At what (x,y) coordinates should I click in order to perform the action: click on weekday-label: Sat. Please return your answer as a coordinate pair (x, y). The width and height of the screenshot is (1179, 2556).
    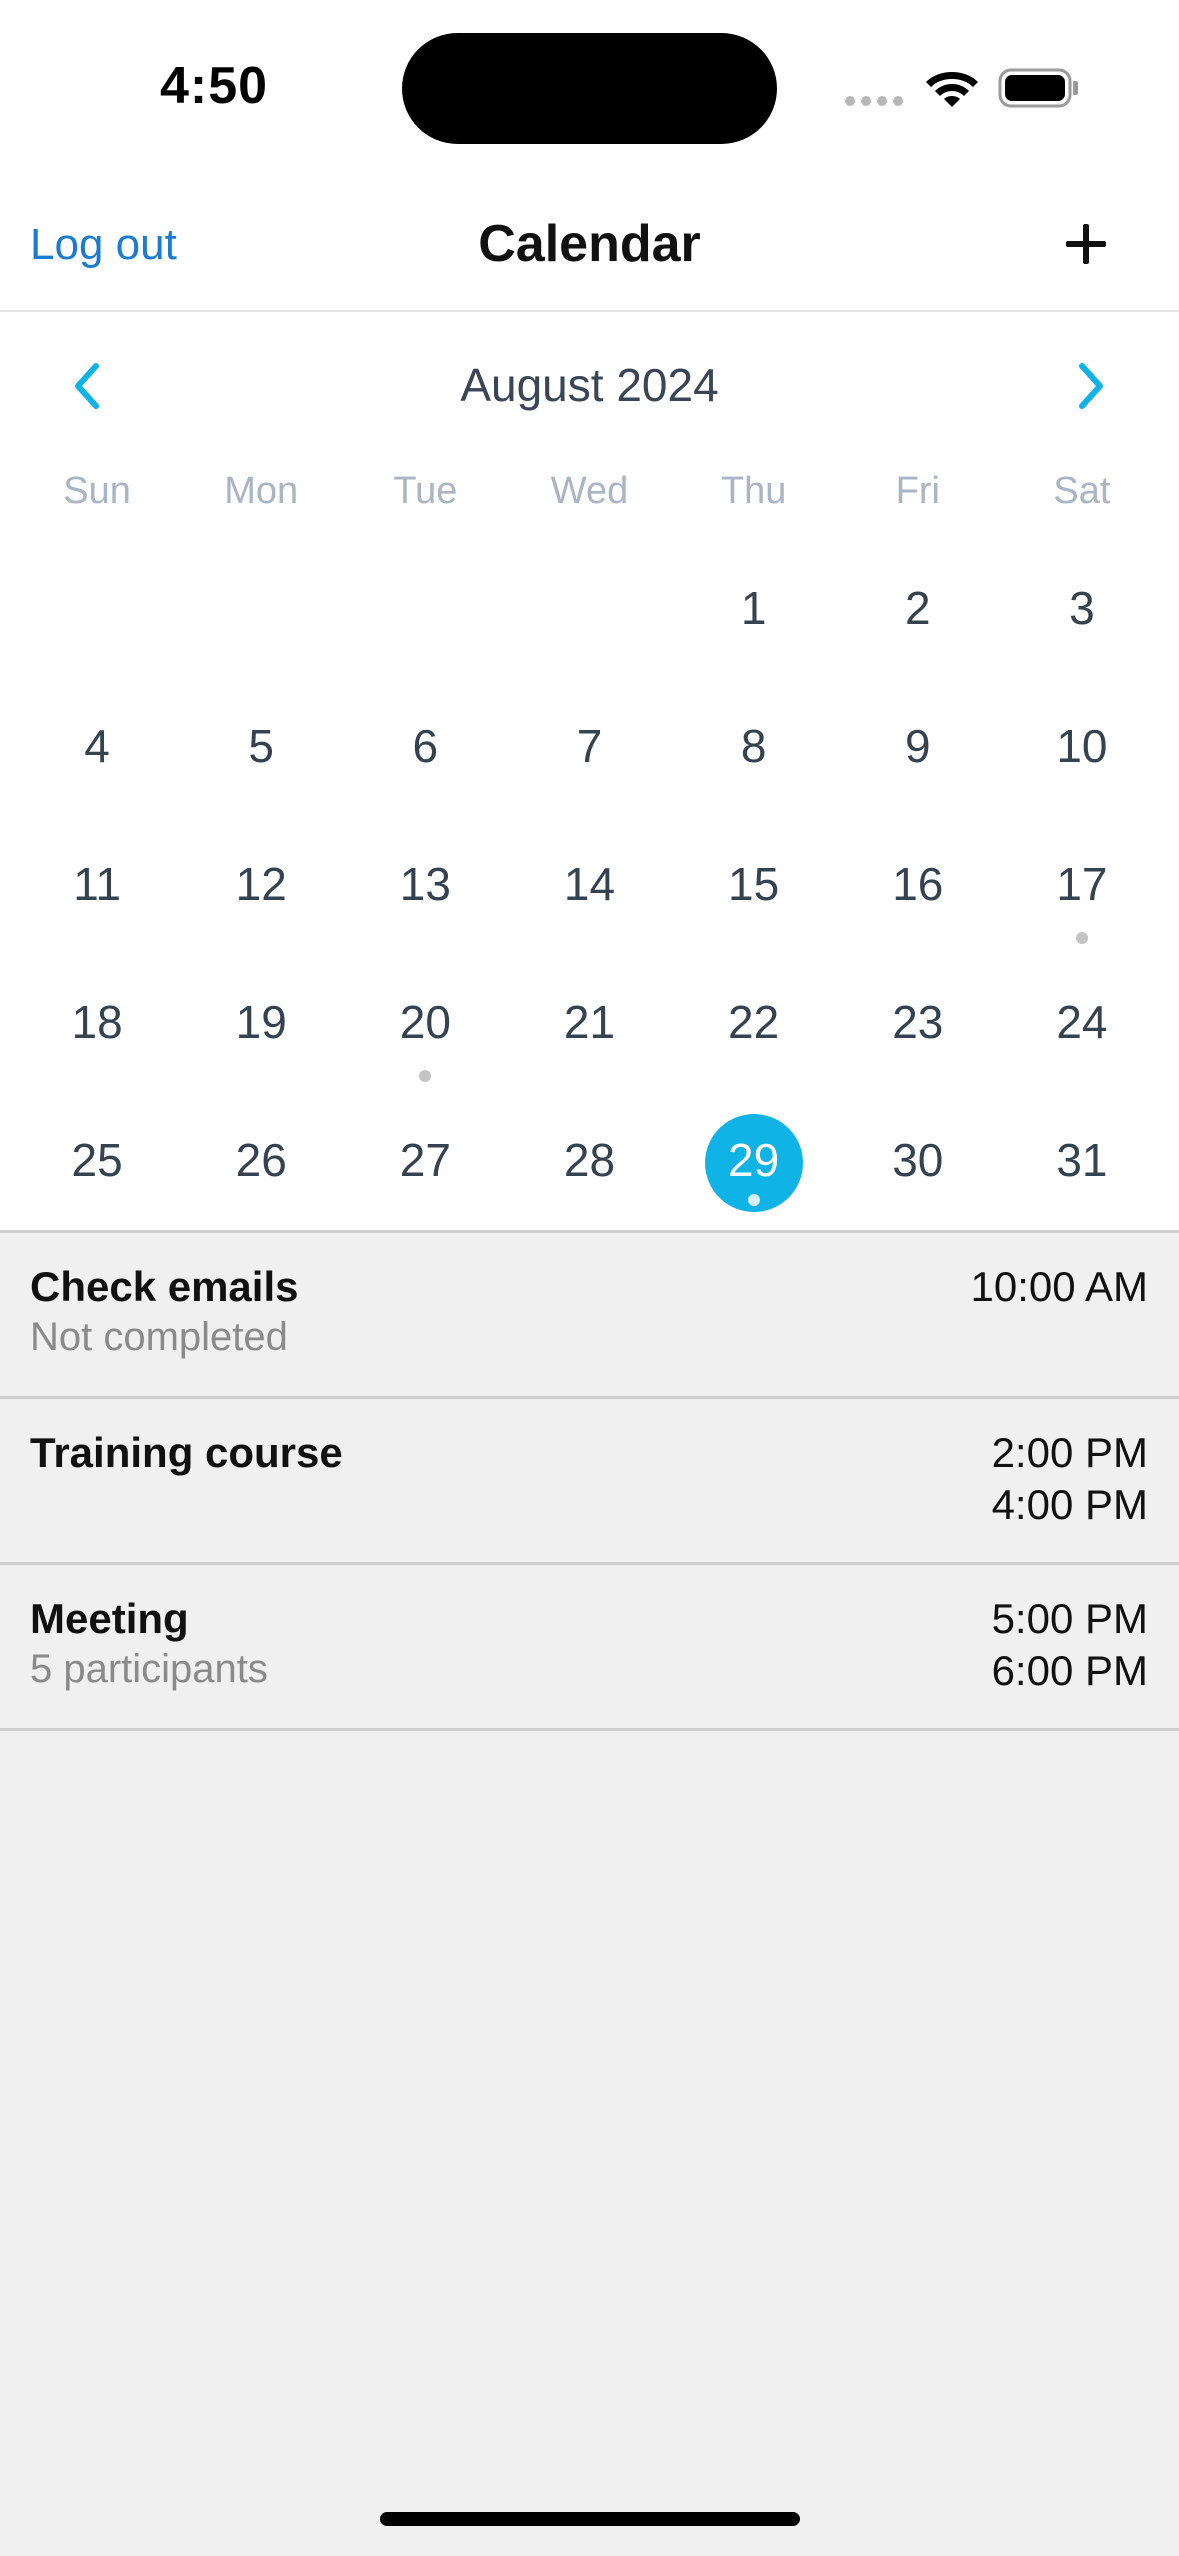
    Looking at the image, I should click on (1082, 491).